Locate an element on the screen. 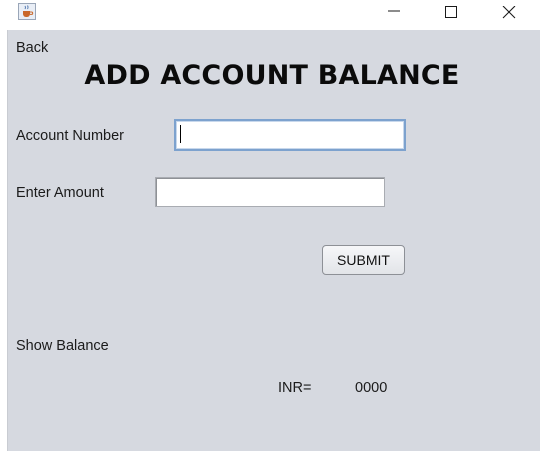 Image resolution: width=544 pixels, height=451 pixels. java-cup-icon is located at coordinates (27, 11).